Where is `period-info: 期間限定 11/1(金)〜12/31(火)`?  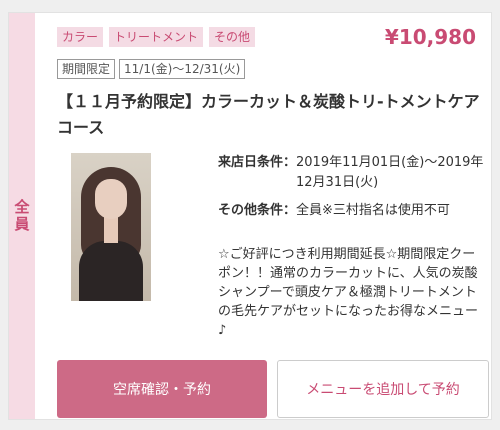 period-info: 期間限定 11/1(金)〜12/31(火) is located at coordinates (151, 69).